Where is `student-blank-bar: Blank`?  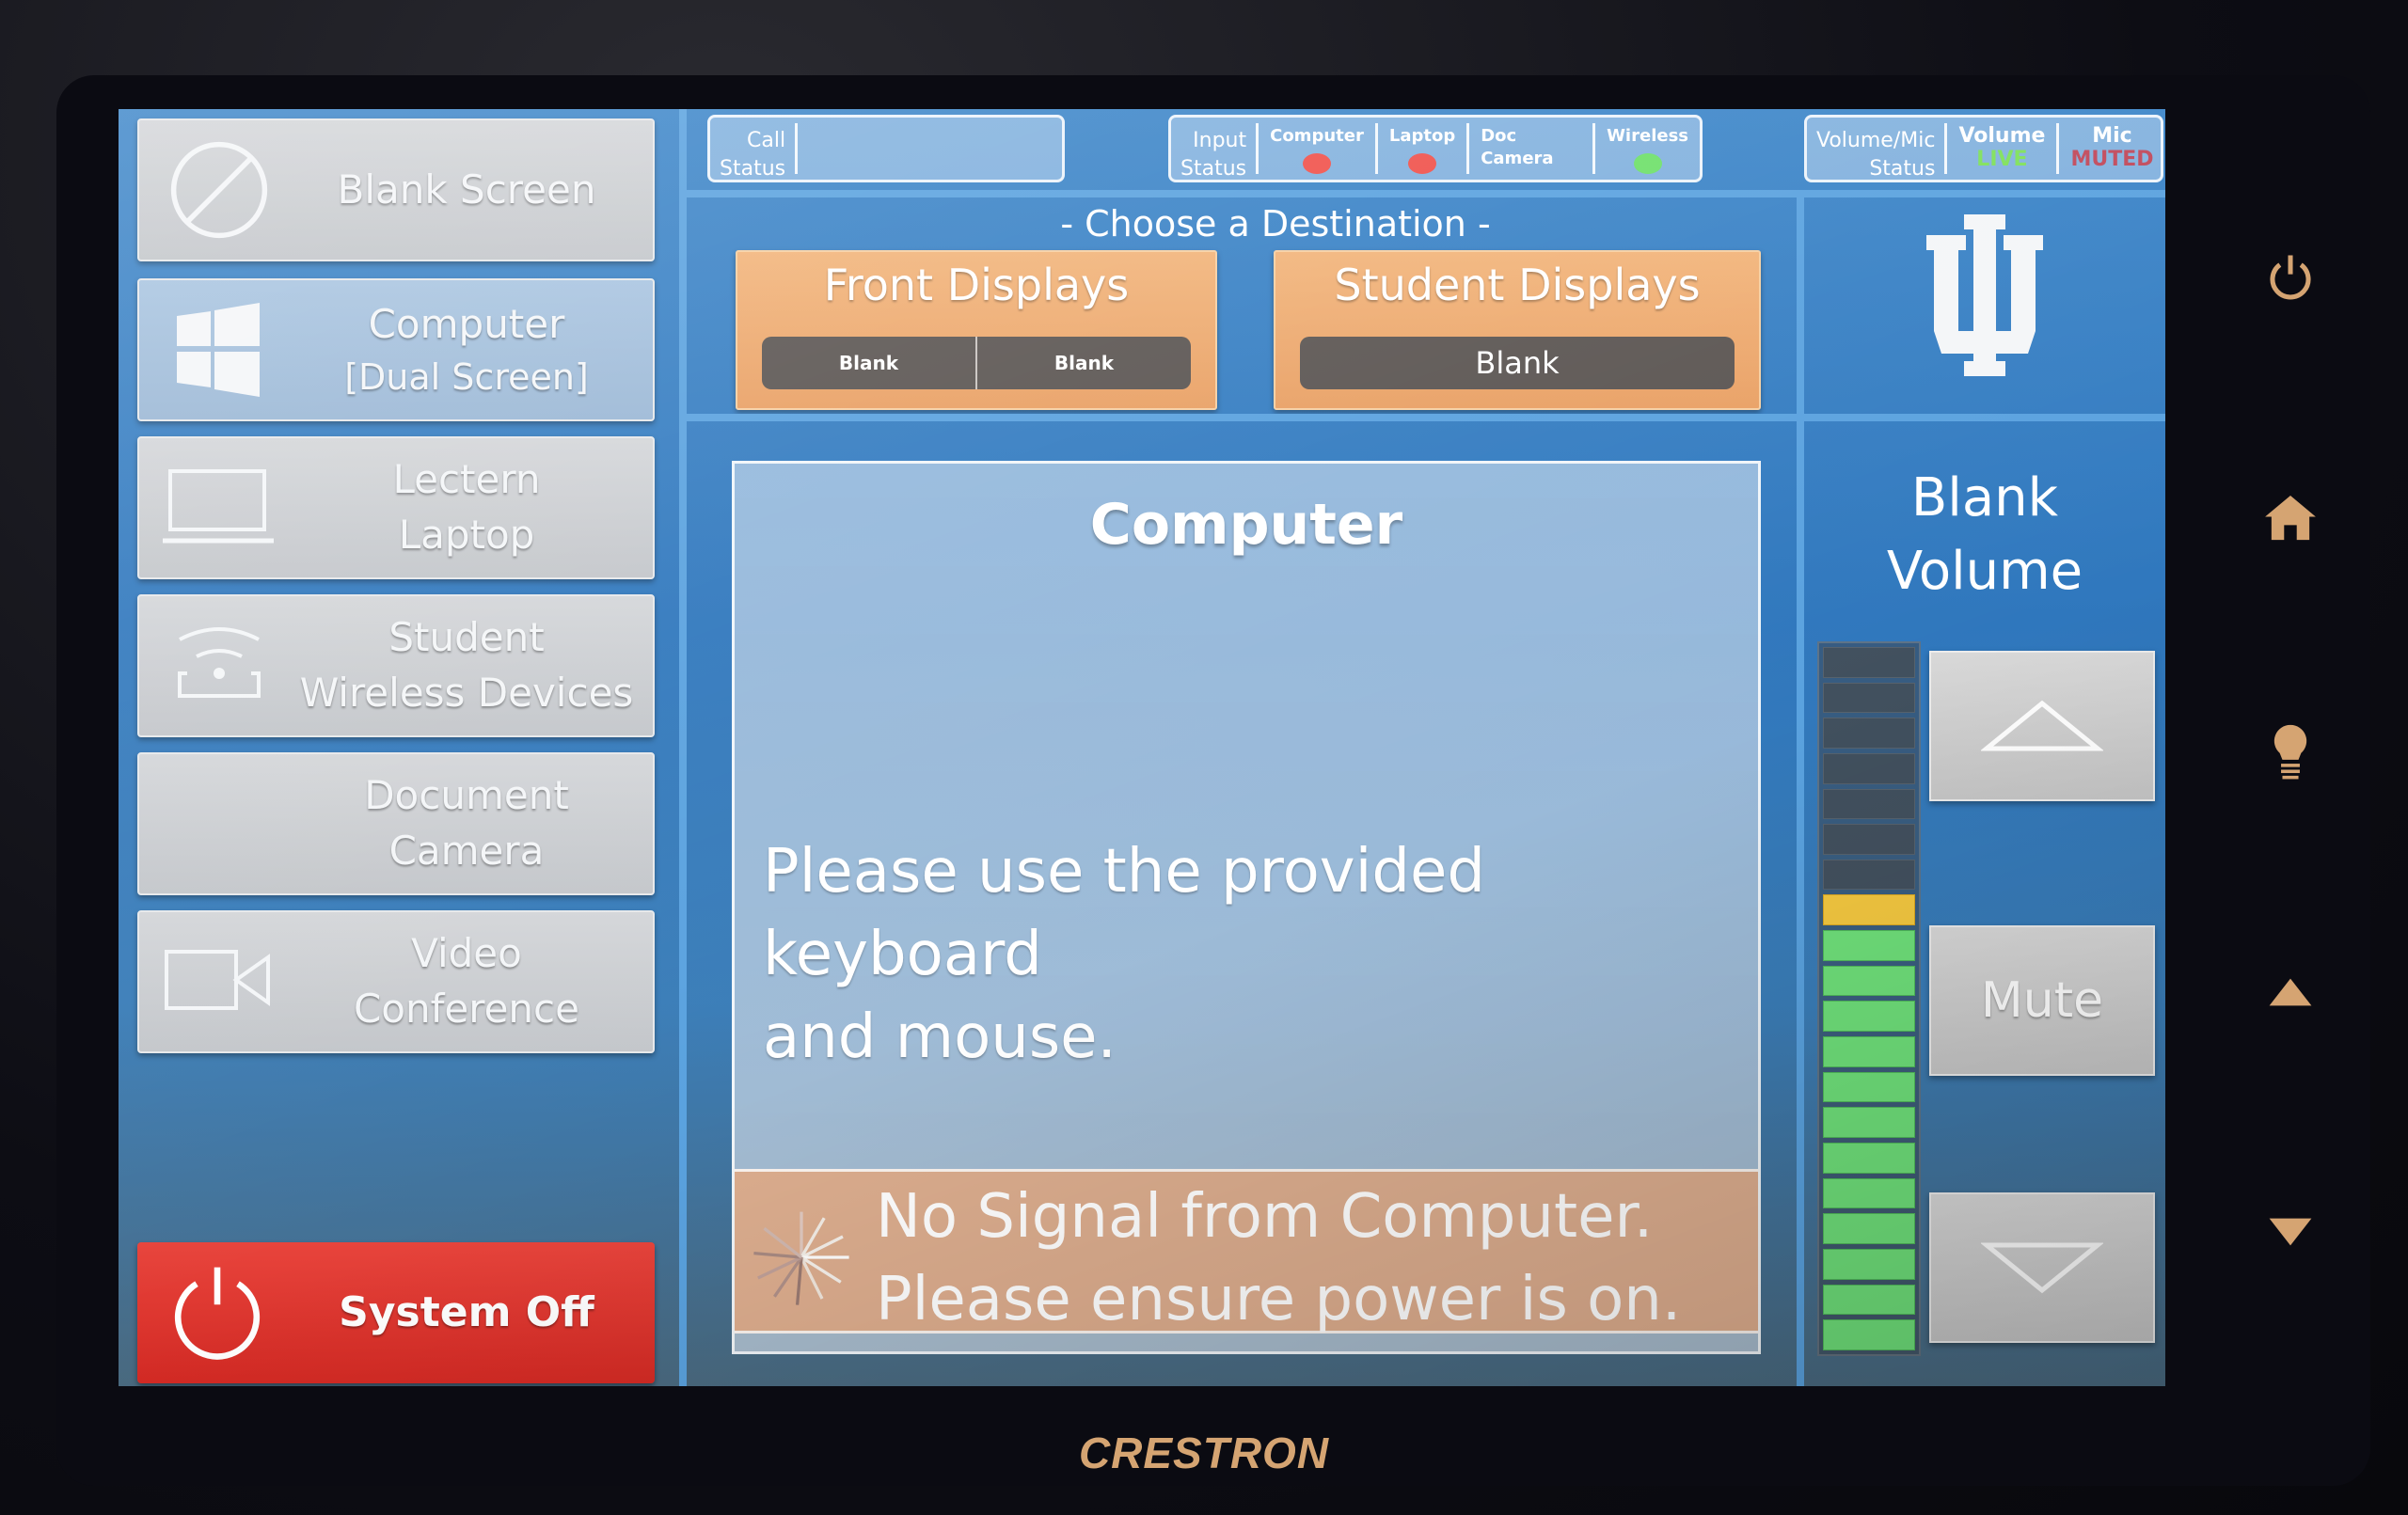
student-blank-bar: Blank is located at coordinates (1518, 363).